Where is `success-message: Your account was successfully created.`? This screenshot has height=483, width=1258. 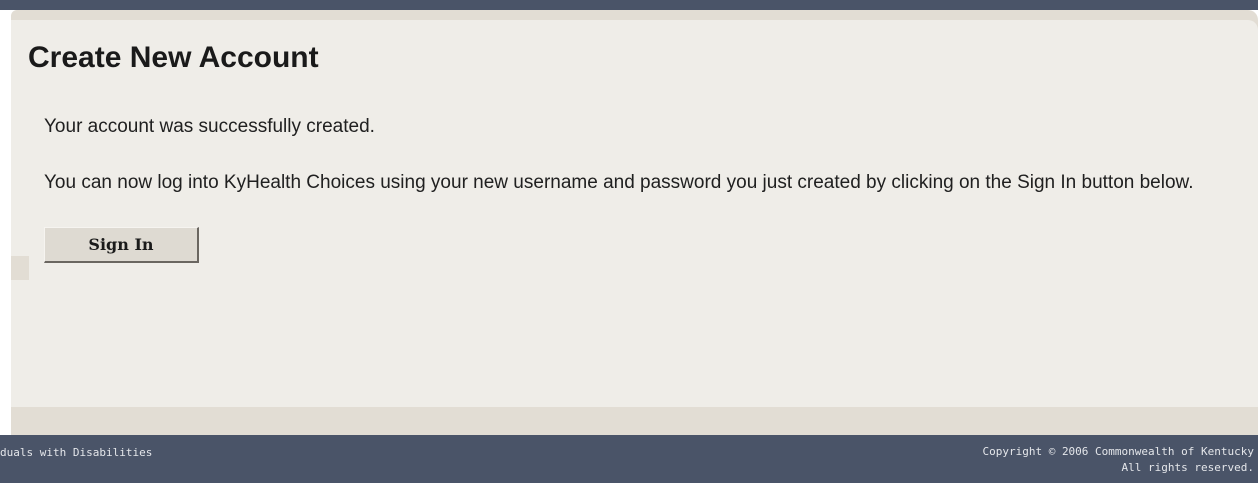 success-message: Your account was successfully created. is located at coordinates (209, 126).